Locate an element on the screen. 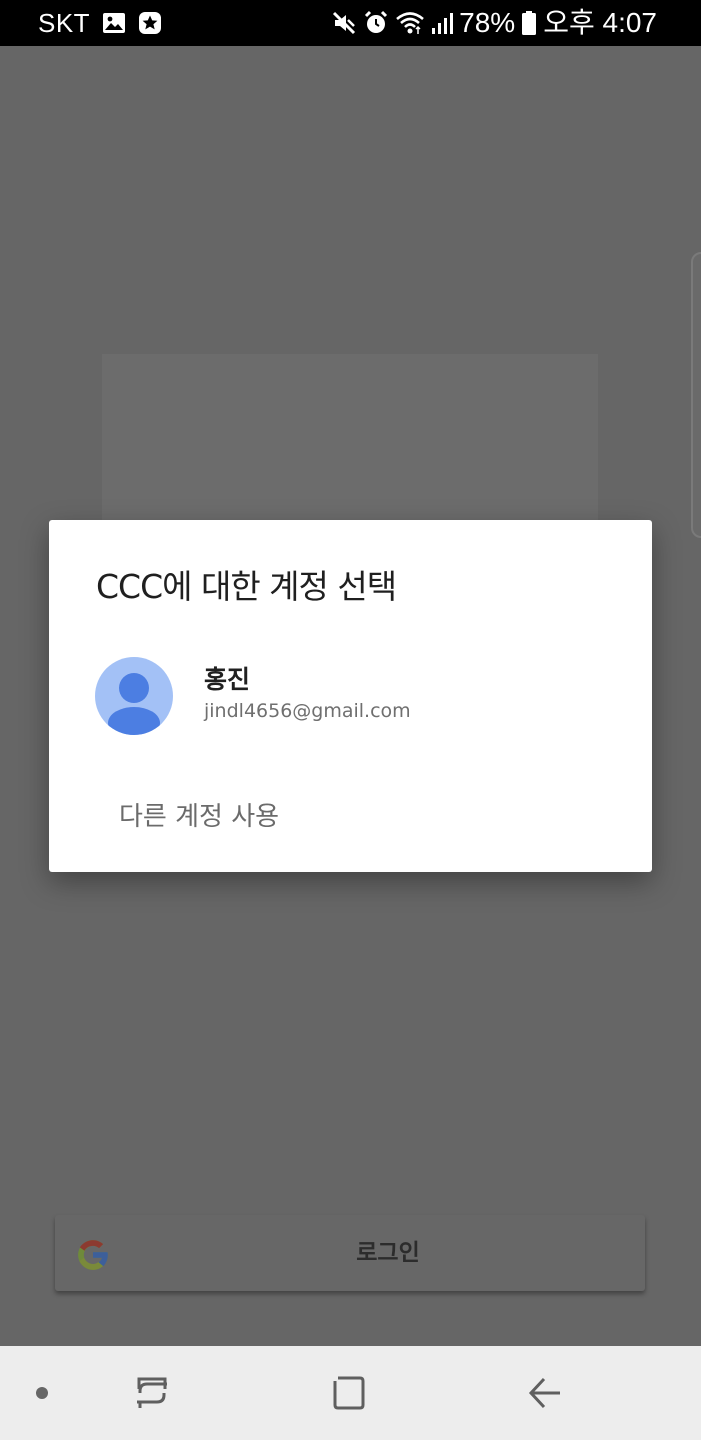  status-bar-left: SKT is located at coordinates (100, 23).